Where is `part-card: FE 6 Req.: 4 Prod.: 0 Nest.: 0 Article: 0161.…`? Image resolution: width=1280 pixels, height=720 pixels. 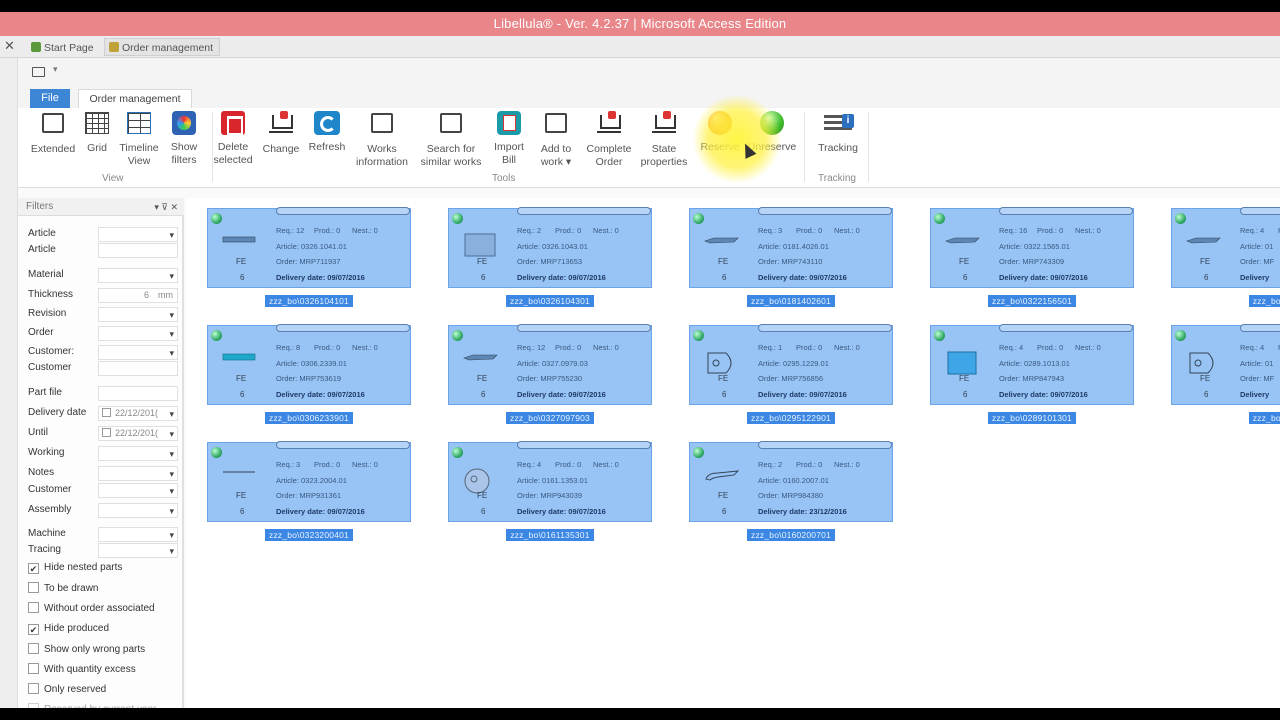 part-card: FE 6 Req.: 4 Prod.: 0 Nest.: 0 Article: 0161.… is located at coordinates (550, 481).